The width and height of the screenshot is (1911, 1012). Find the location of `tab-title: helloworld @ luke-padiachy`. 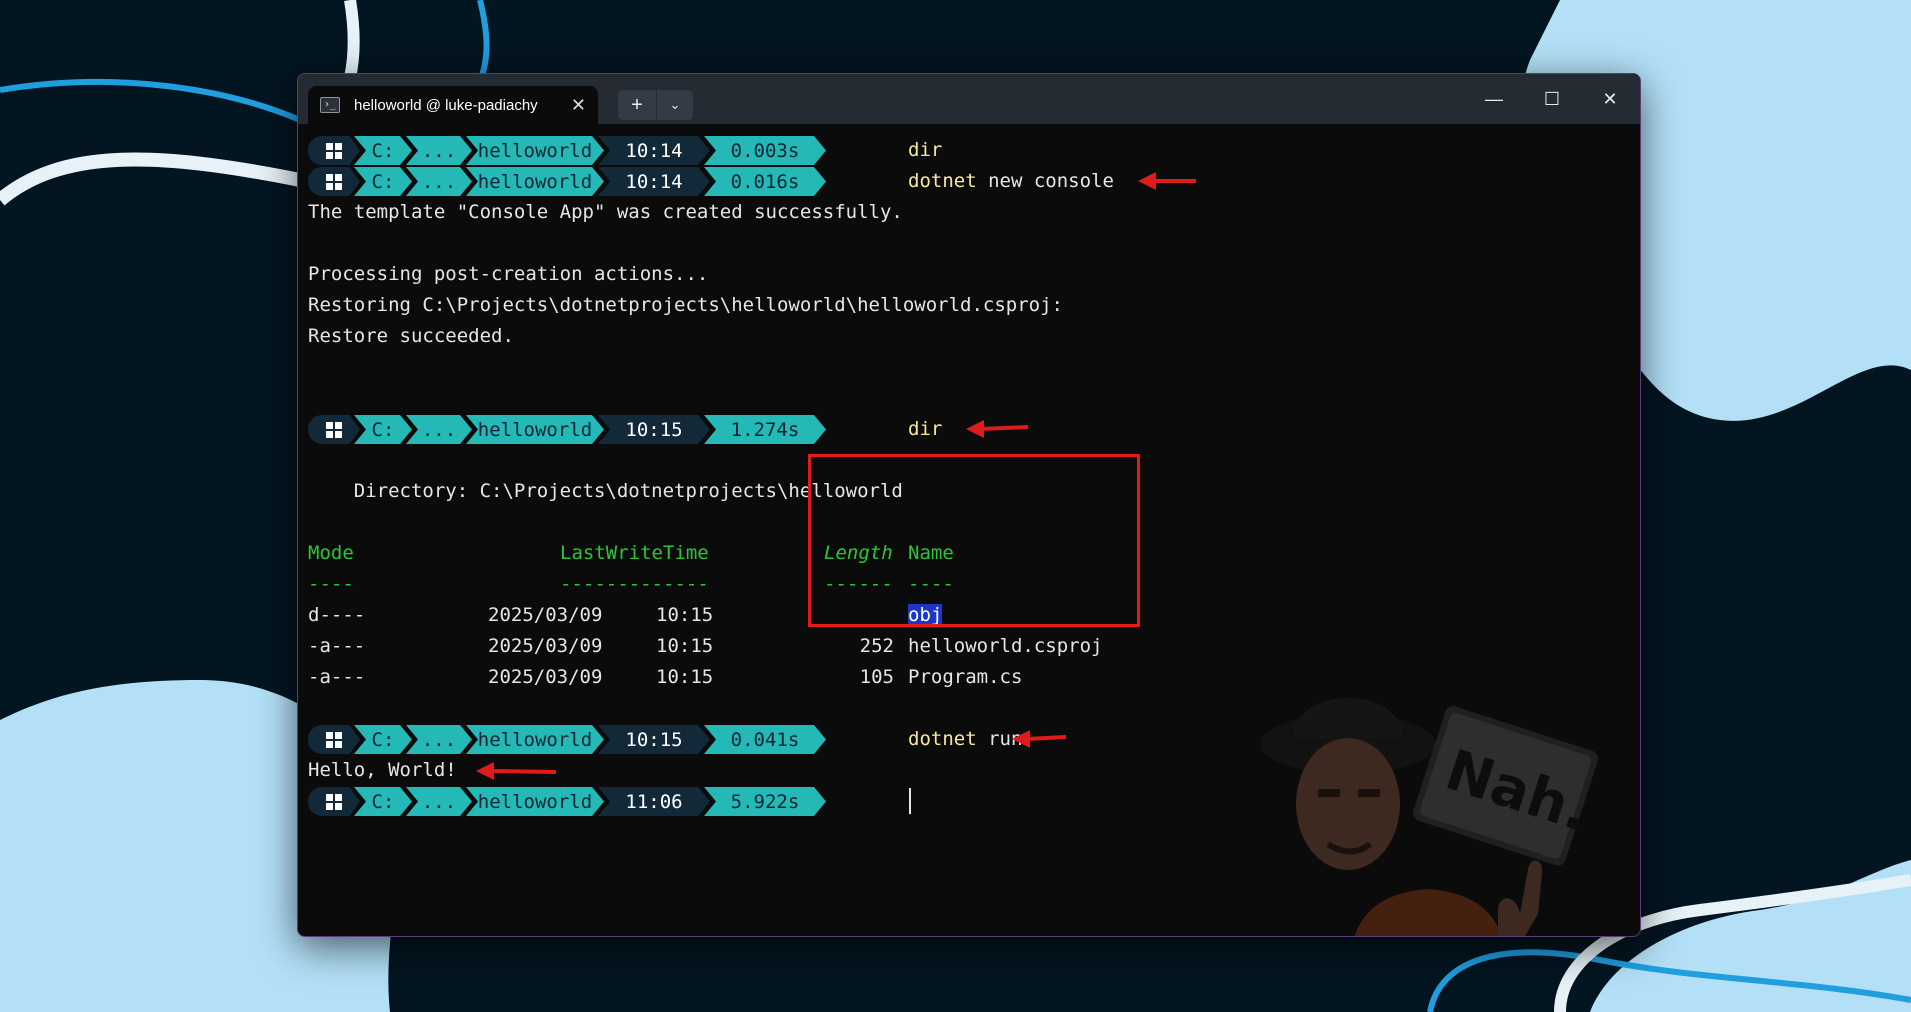

tab-title: helloworld @ luke-padiachy is located at coordinates (446, 105).